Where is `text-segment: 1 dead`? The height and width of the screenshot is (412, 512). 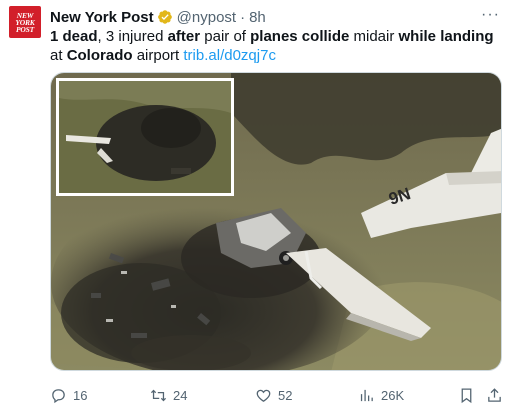 text-segment: 1 dead is located at coordinates (74, 36).